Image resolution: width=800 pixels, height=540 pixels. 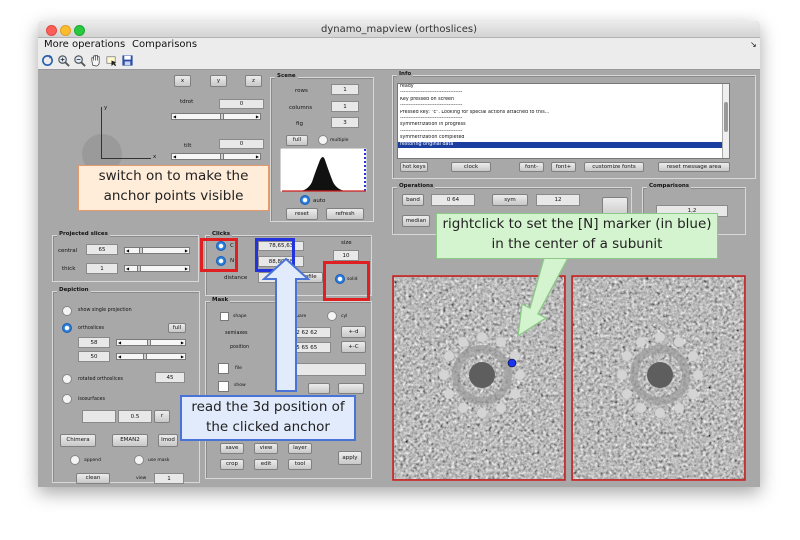 I want to click on hot-keys-button: hot keys, so click(x=414, y=167).